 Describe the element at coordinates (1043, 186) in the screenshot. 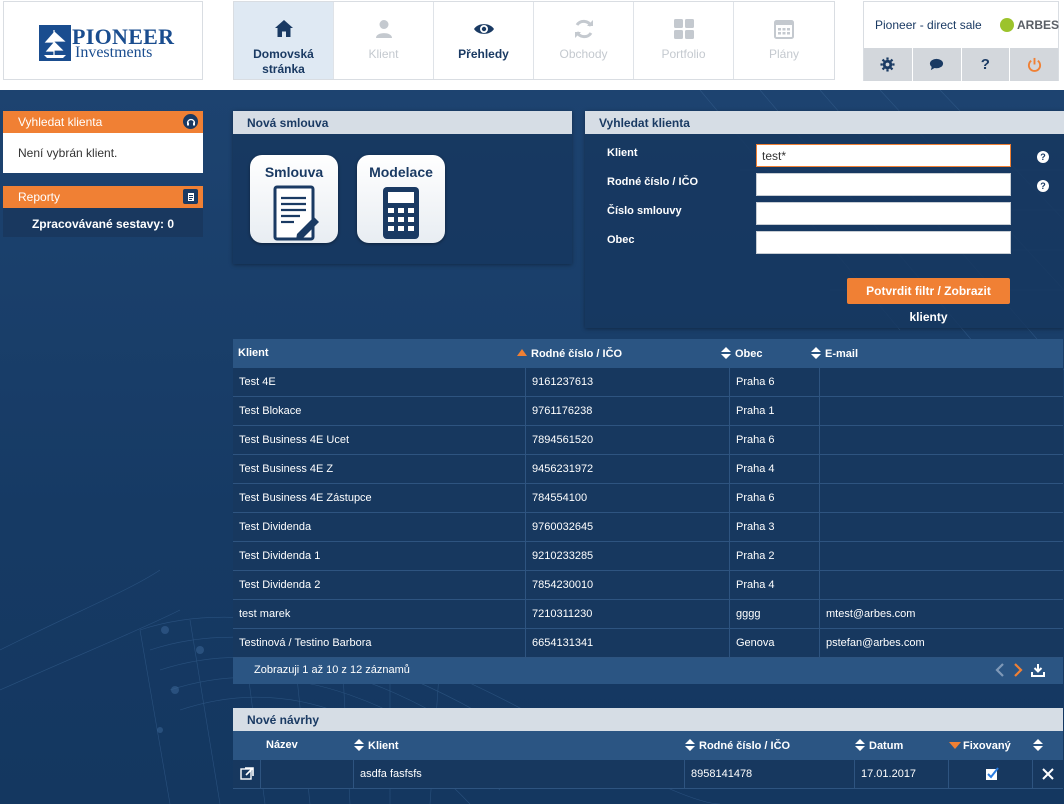

I see `help-id-icon: ?` at that location.